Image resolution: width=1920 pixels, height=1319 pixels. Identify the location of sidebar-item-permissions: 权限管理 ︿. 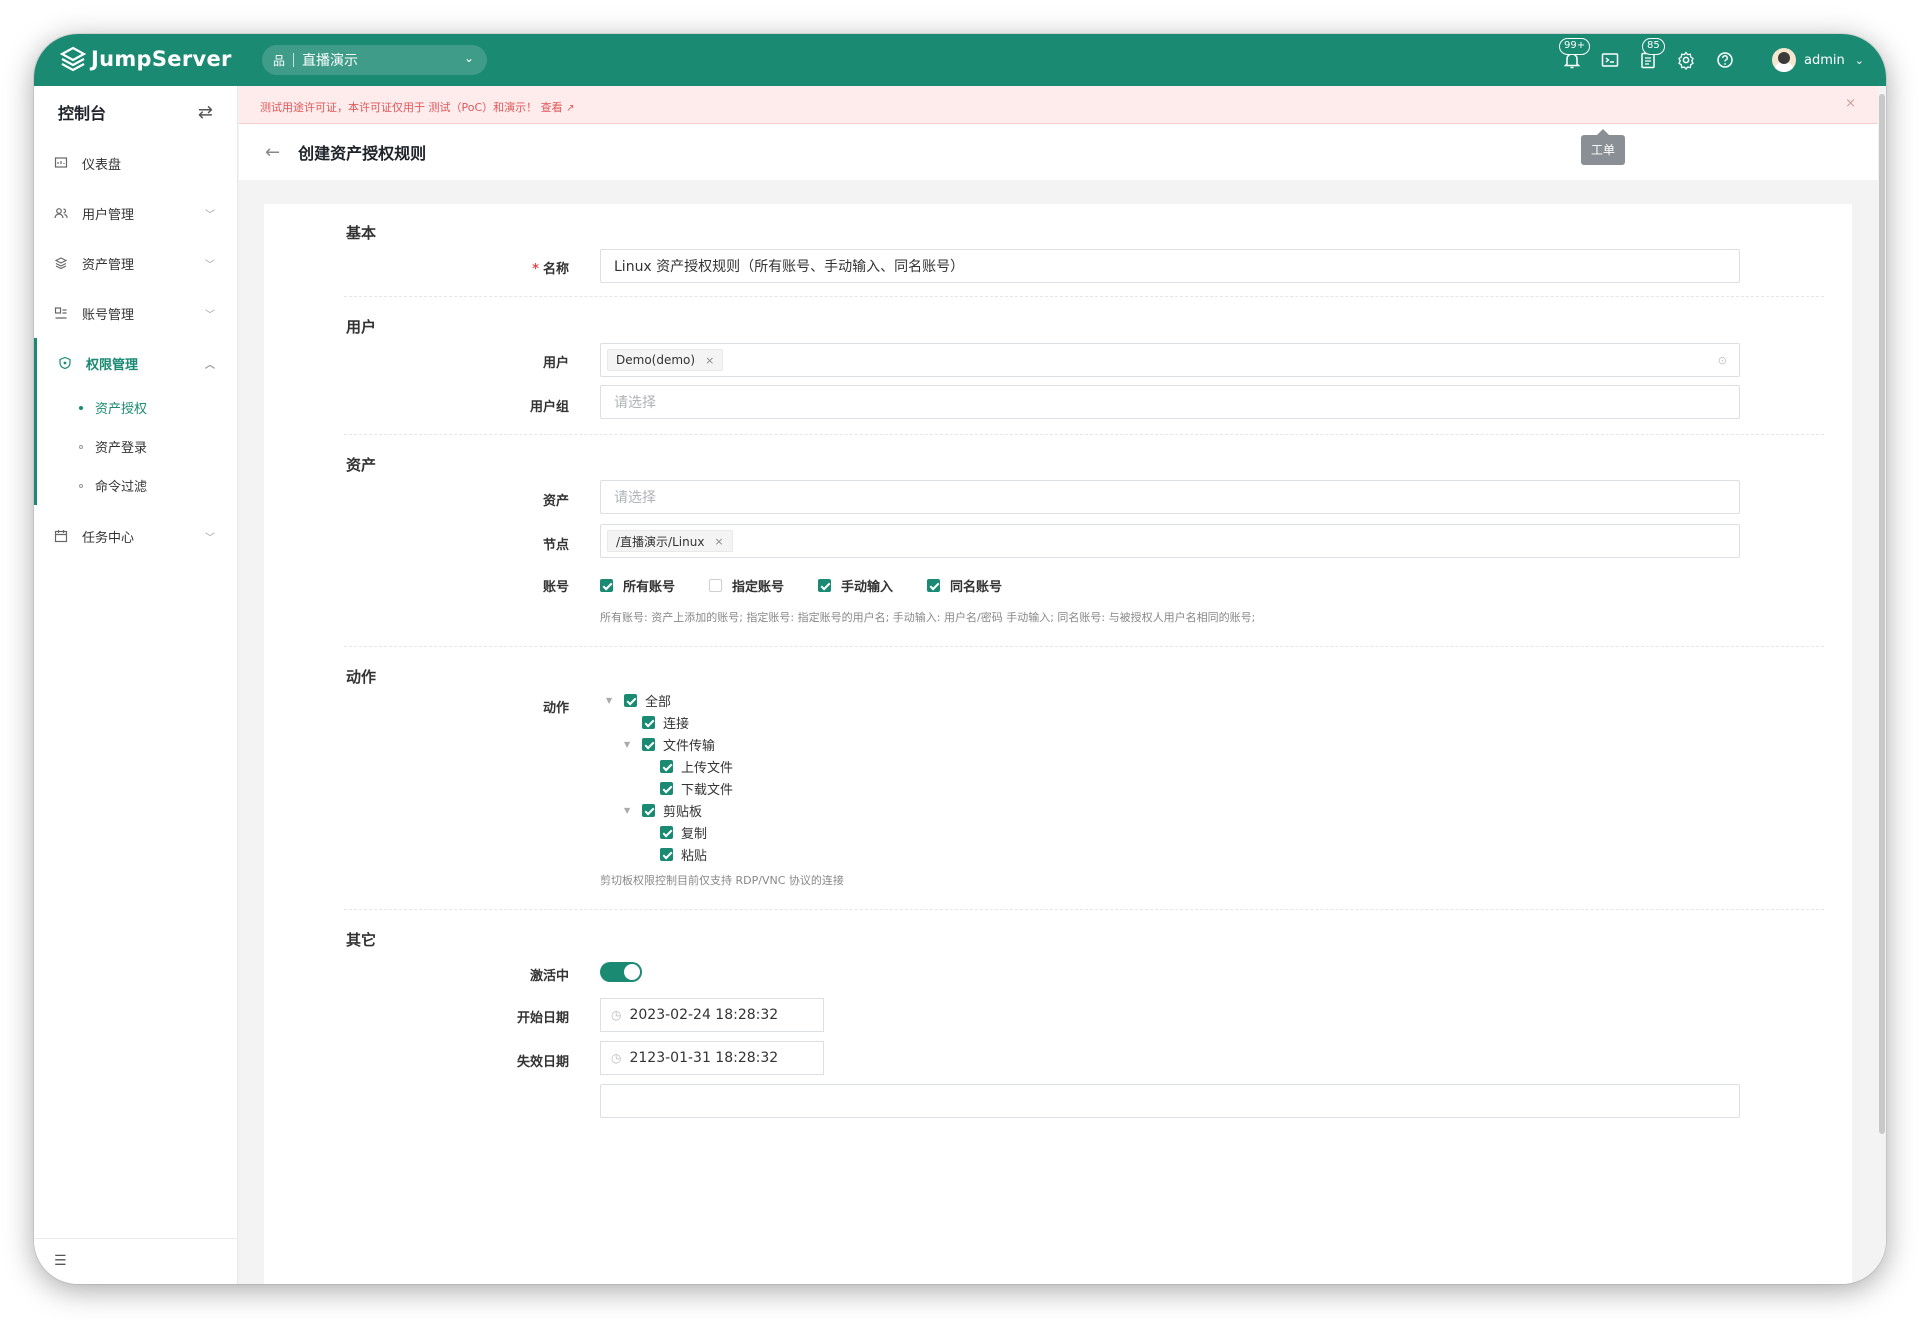
(137, 363).